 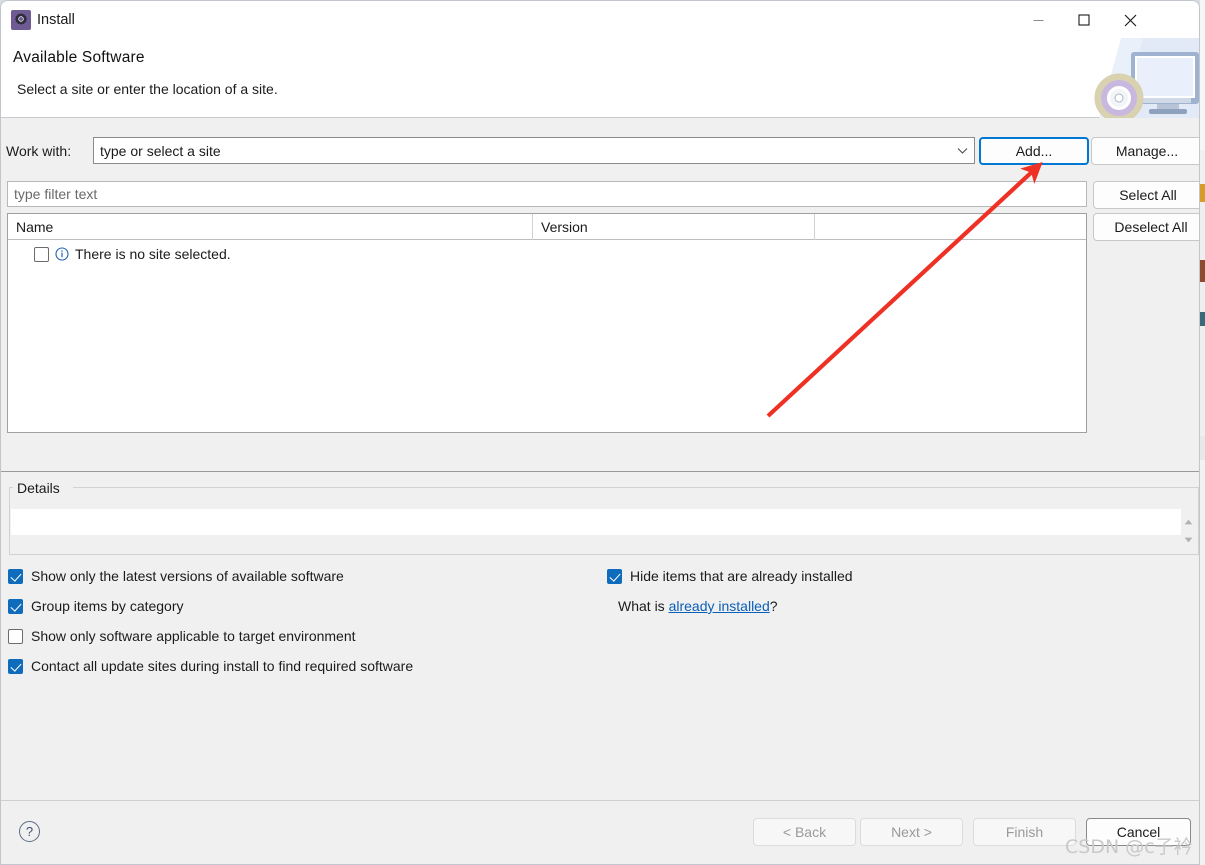 What do you see at coordinates (636, 487) in the screenshot?
I see `details-group-top-border` at bounding box center [636, 487].